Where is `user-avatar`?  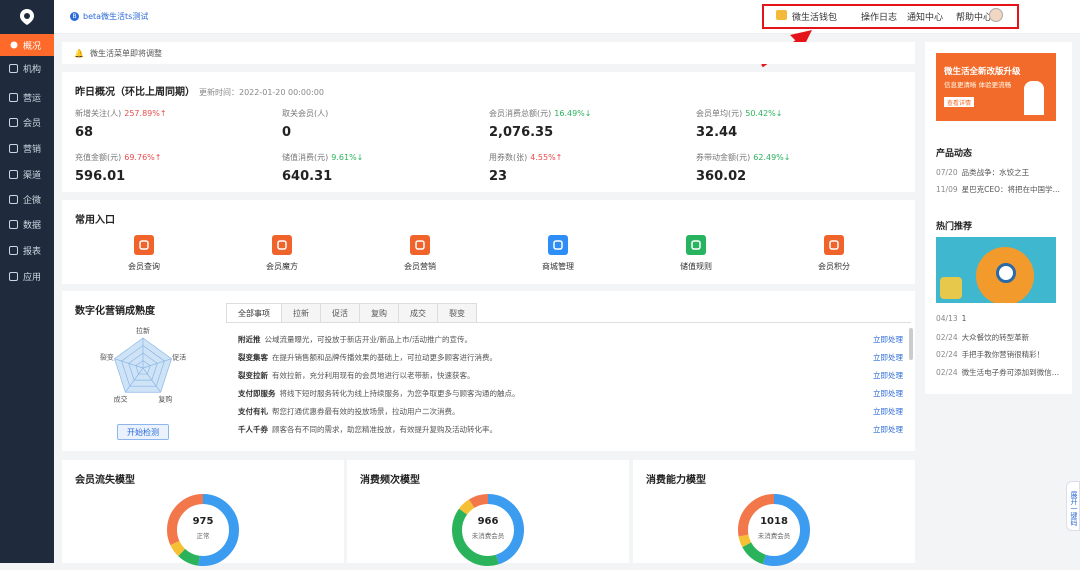 user-avatar is located at coordinates (996, 15).